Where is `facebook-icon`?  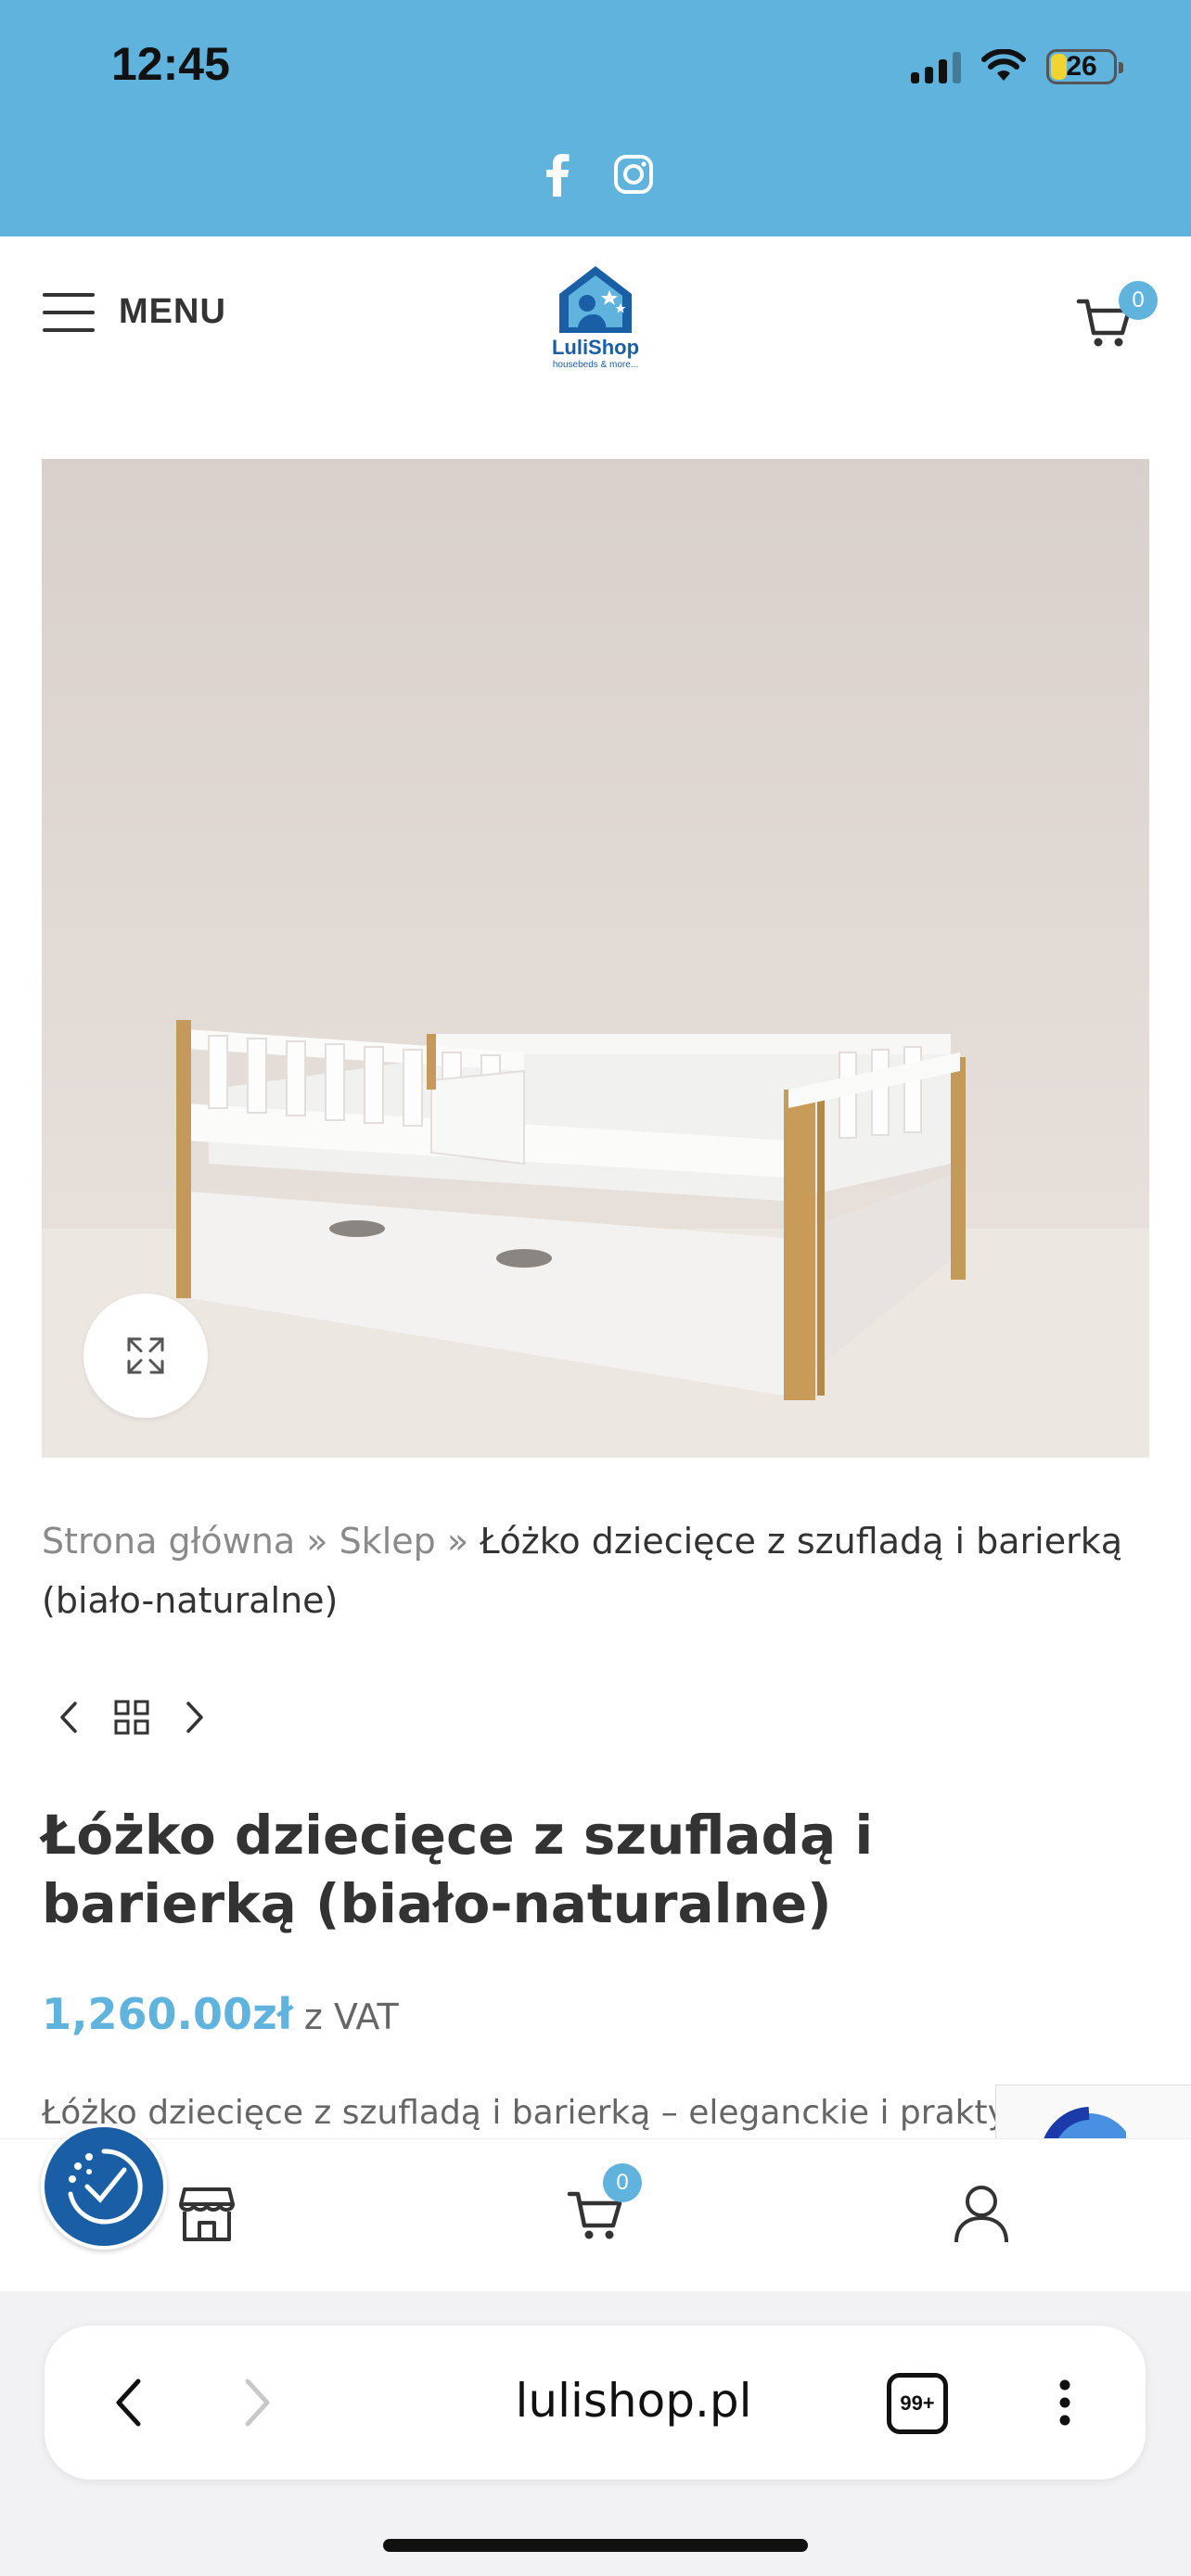
facebook-icon is located at coordinates (558, 175).